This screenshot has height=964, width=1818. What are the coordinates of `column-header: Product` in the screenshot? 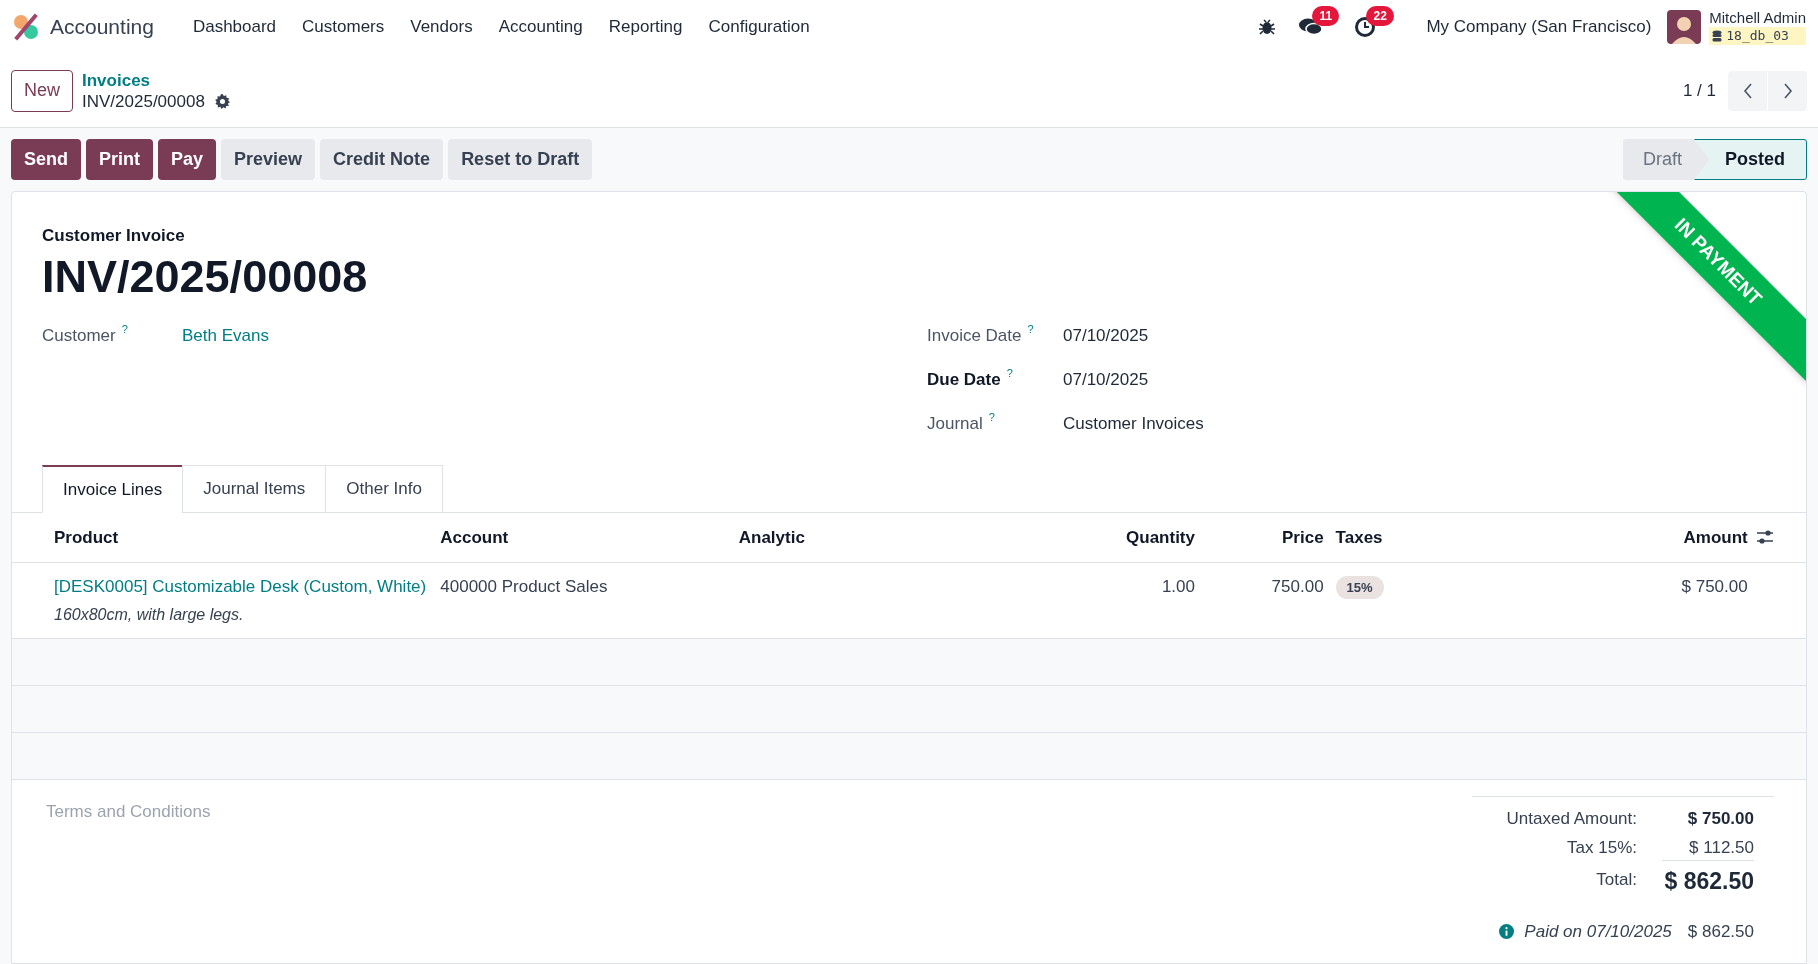 It's located at (86, 537).